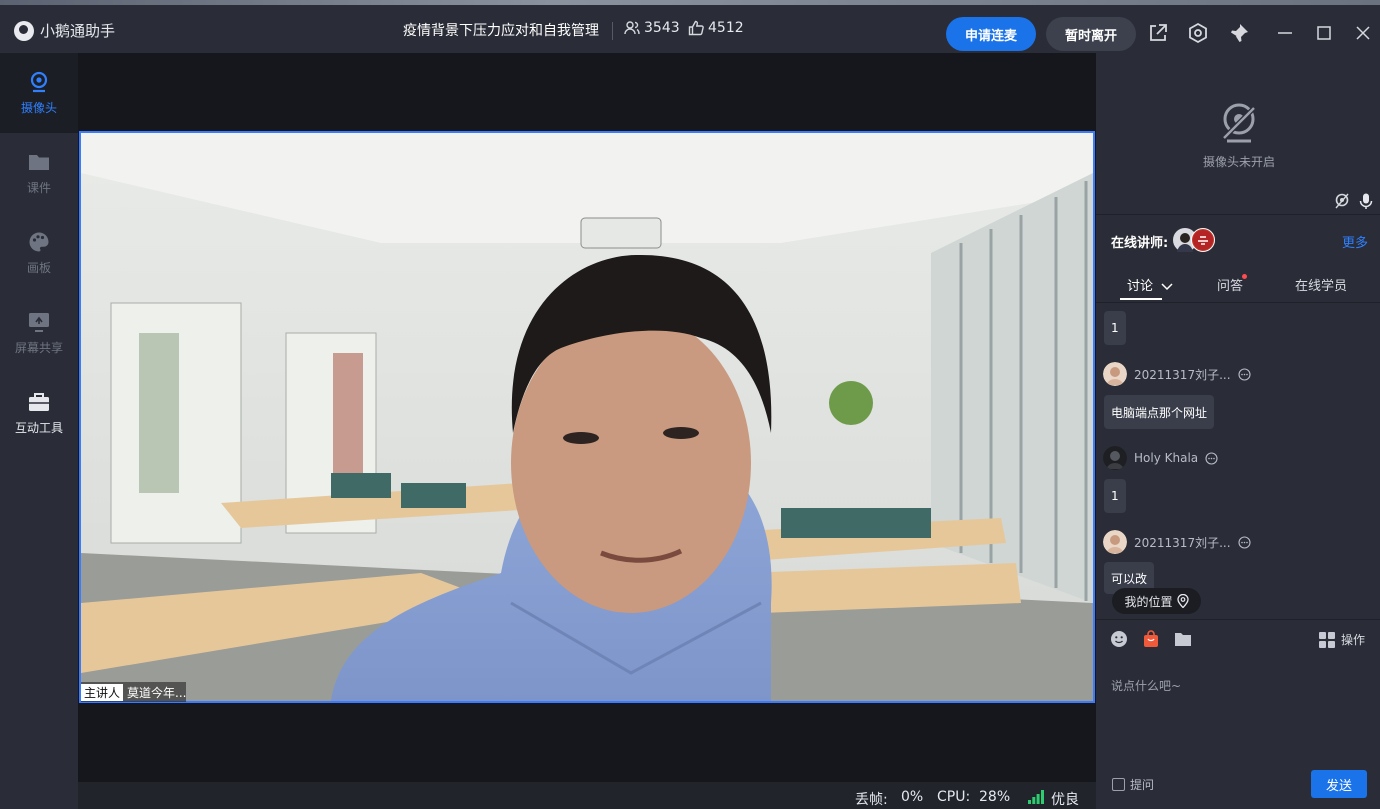  I want to click on tab-online-students: 在线学员, so click(1321, 284).